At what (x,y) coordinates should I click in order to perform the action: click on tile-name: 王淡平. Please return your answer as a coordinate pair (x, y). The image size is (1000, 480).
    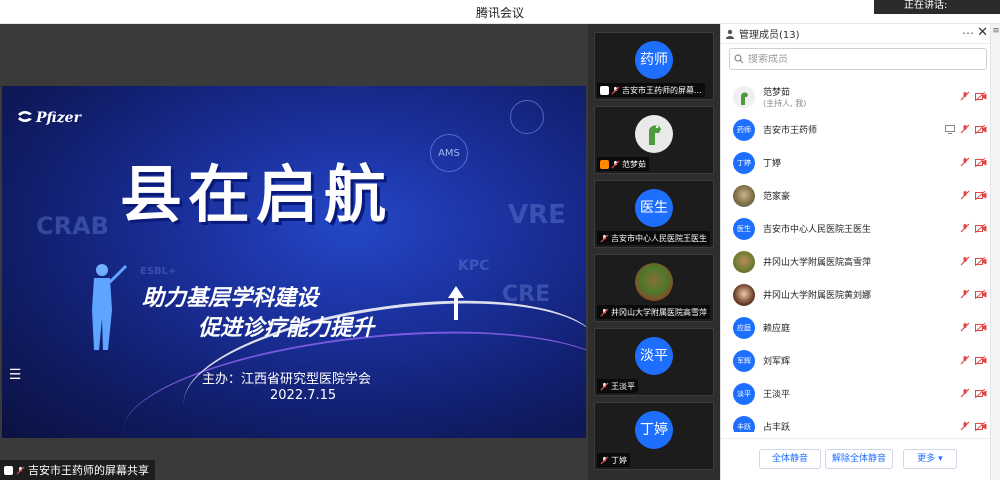
    Looking at the image, I should click on (623, 386).